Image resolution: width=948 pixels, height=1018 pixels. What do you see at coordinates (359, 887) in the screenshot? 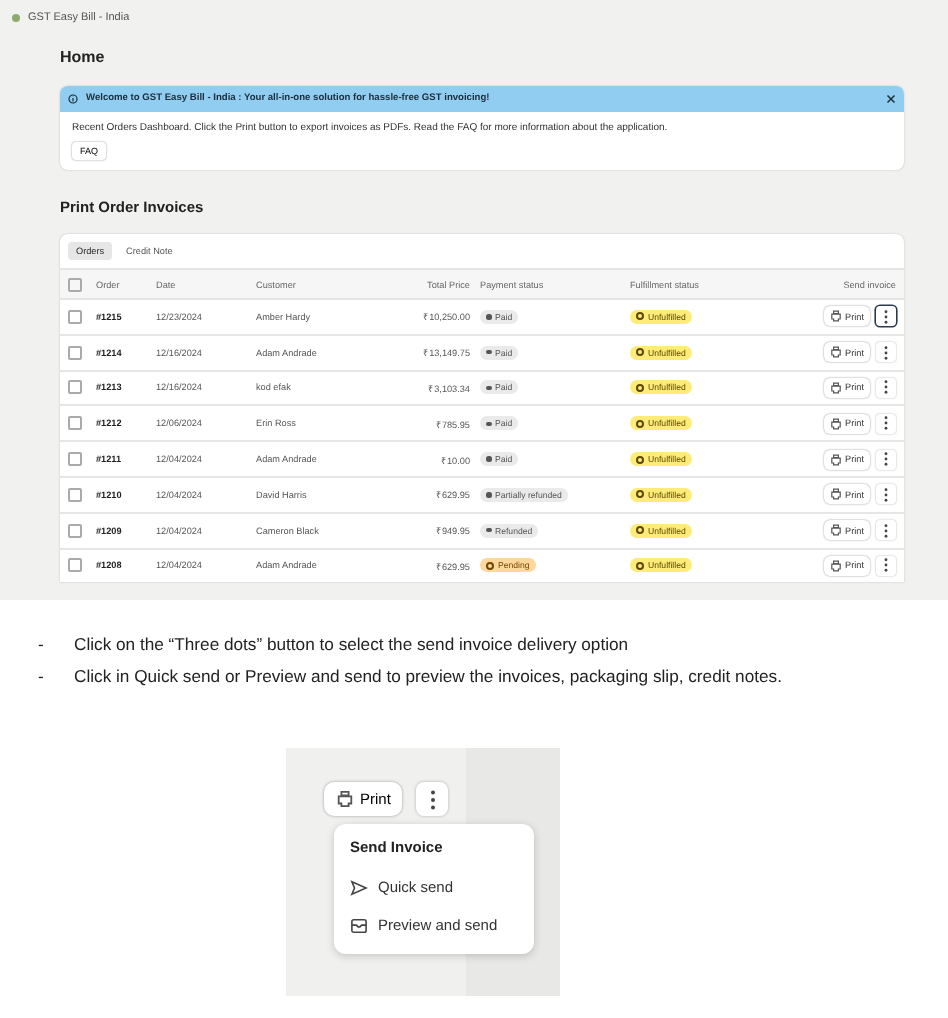
I see `send-icon` at bounding box center [359, 887].